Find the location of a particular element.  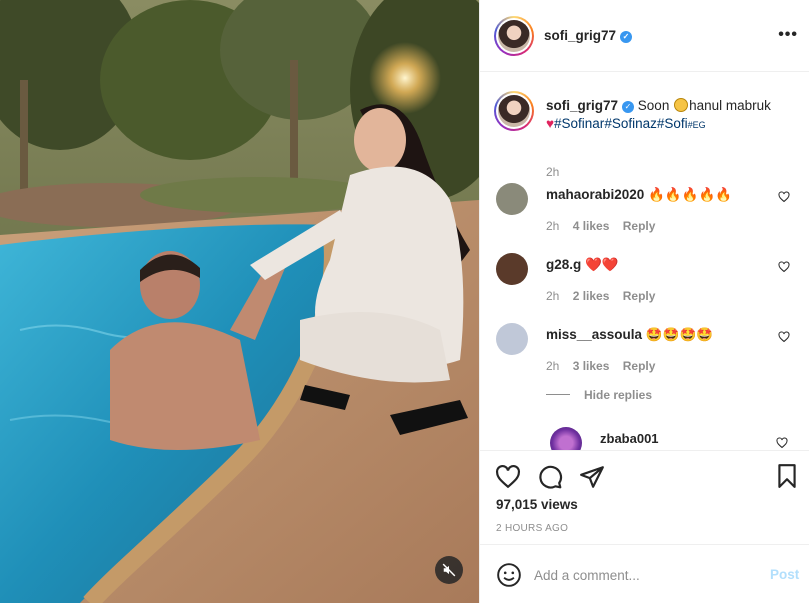

comment-likes: 3 likes is located at coordinates (591, 366).